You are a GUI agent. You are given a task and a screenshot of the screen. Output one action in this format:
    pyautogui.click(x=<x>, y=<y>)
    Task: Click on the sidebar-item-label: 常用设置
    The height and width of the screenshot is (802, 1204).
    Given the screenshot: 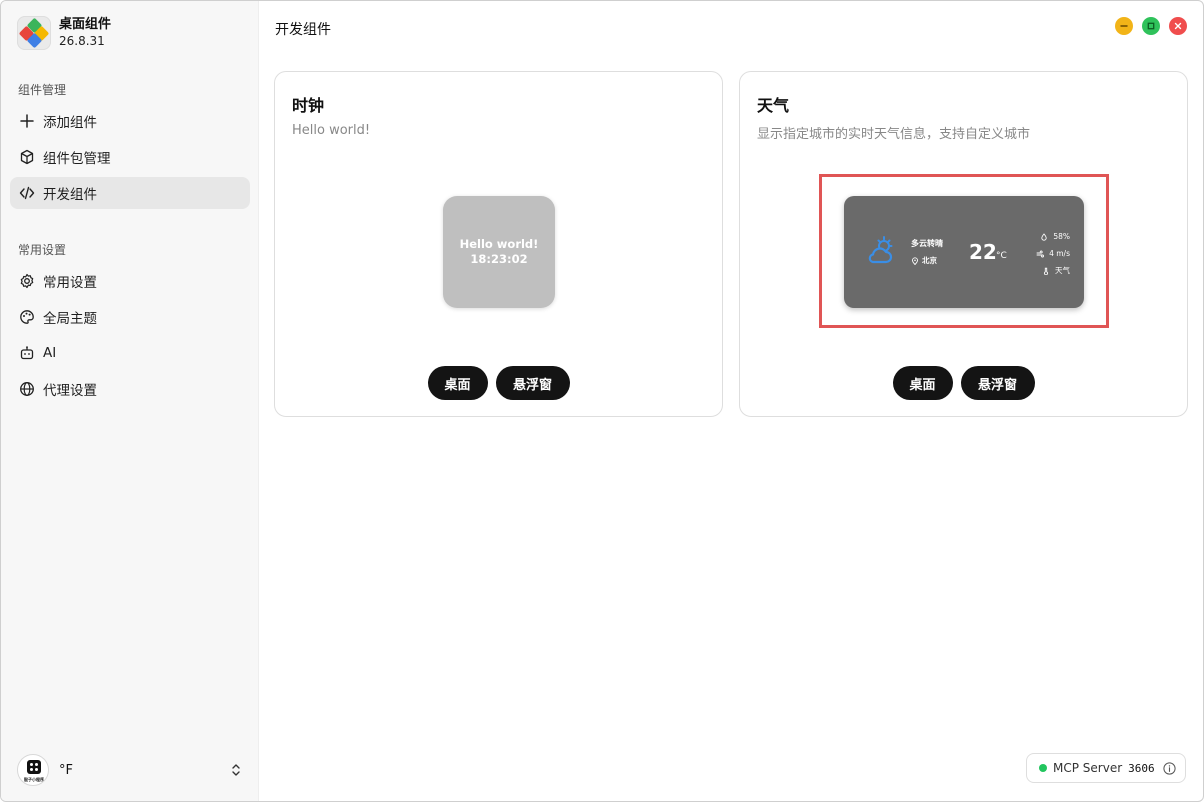 What is the action you would take?
    pyautogui.click(x=70, y=283)
    